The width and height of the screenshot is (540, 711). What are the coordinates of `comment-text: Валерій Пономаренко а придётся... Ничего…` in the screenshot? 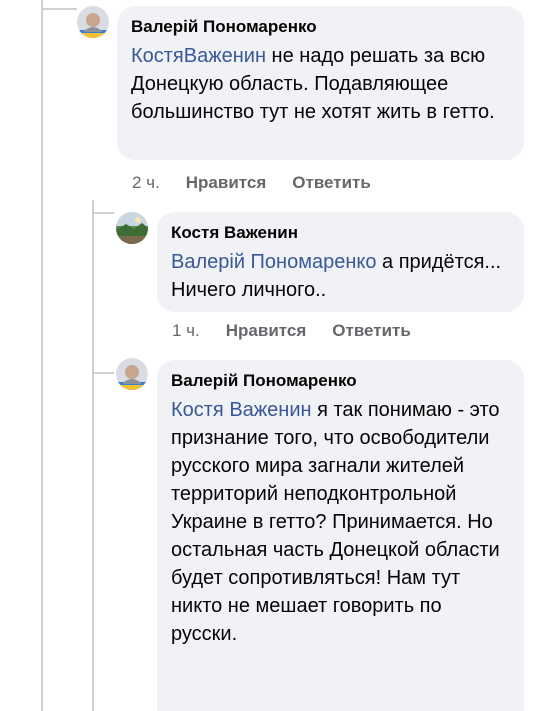 It's located at (340, 276).